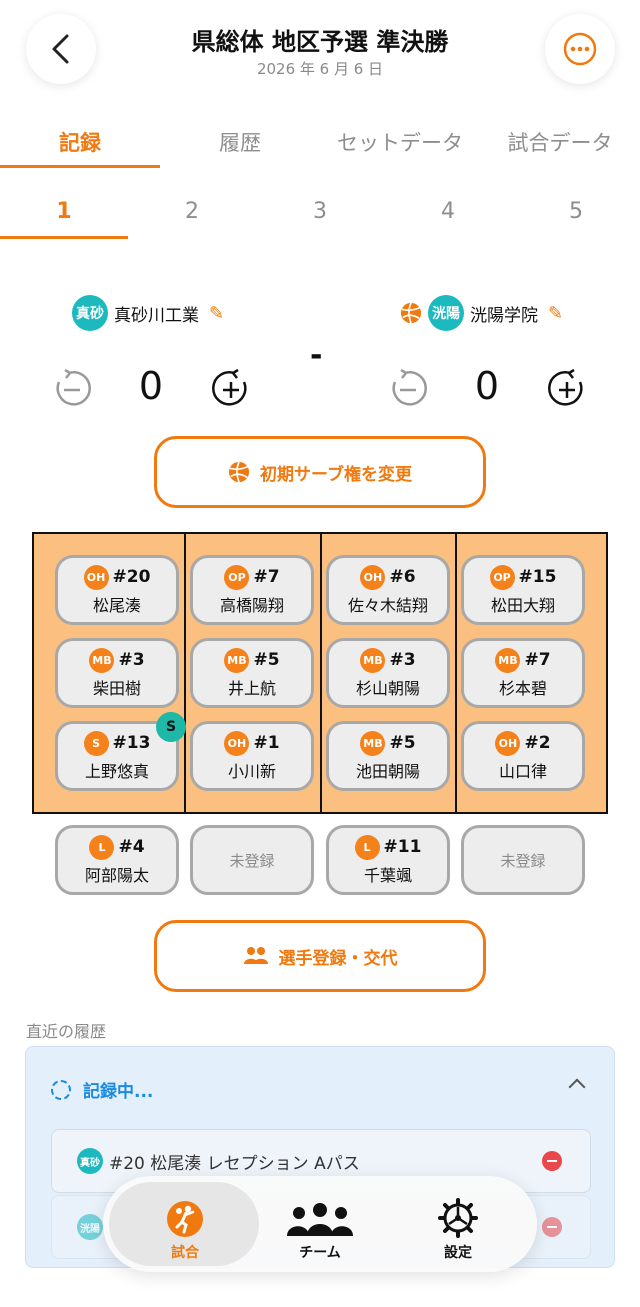  I want to click on nav-label-match: 試合, so click(185, 1253).